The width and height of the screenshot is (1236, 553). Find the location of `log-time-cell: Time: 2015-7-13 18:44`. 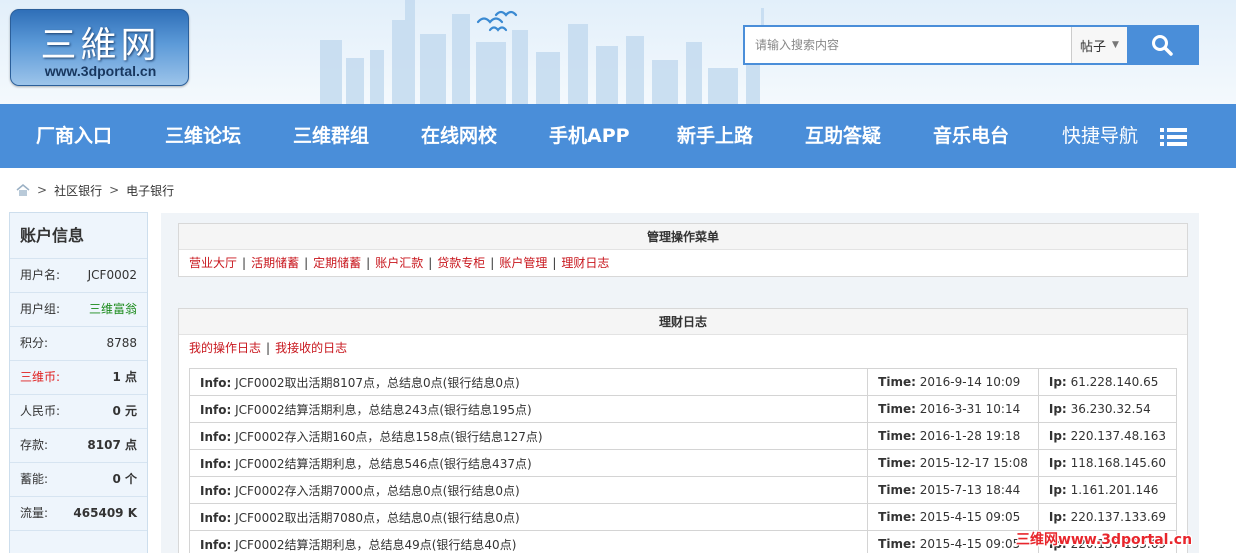

log-time-cell: Time: 2015-7-13 18:44 is located at coordinates (953, 490).